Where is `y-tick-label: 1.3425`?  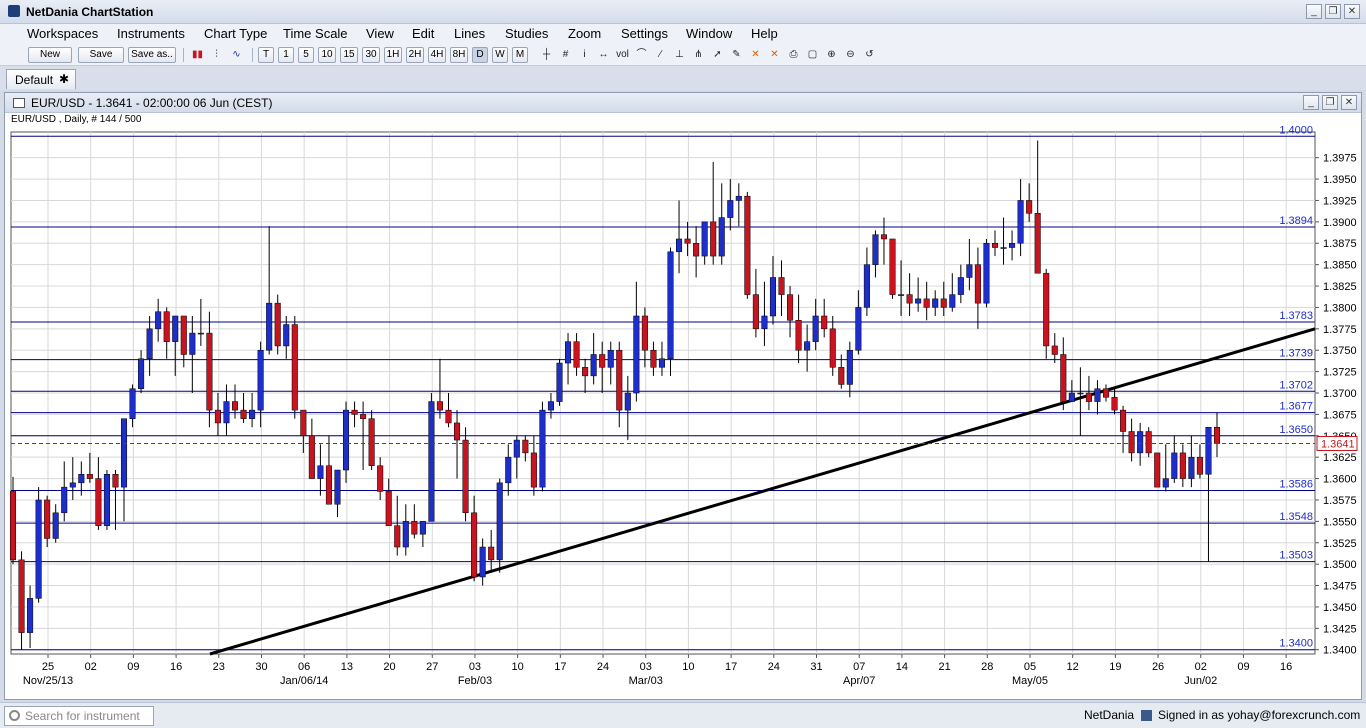 y-tick-label: 1.3425 is located at coordinates (1340, 629).